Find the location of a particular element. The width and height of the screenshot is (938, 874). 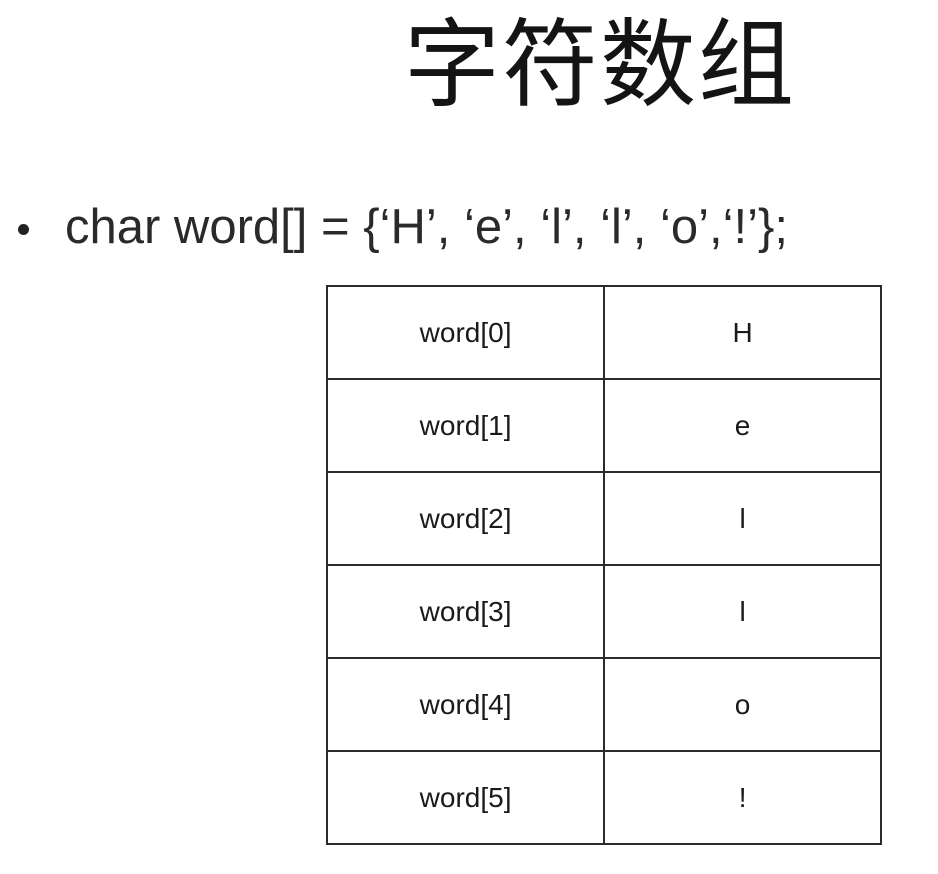

array-value-cell: o is located at coordinates (742, 704).